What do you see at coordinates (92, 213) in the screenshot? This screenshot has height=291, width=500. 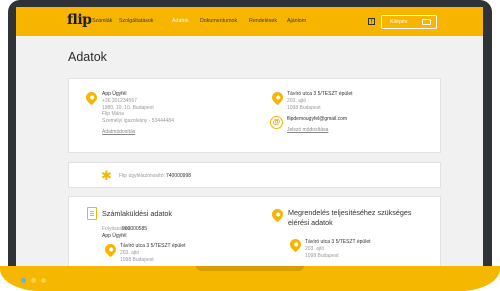 I see `document-icon` at bounding box center [92, 213].